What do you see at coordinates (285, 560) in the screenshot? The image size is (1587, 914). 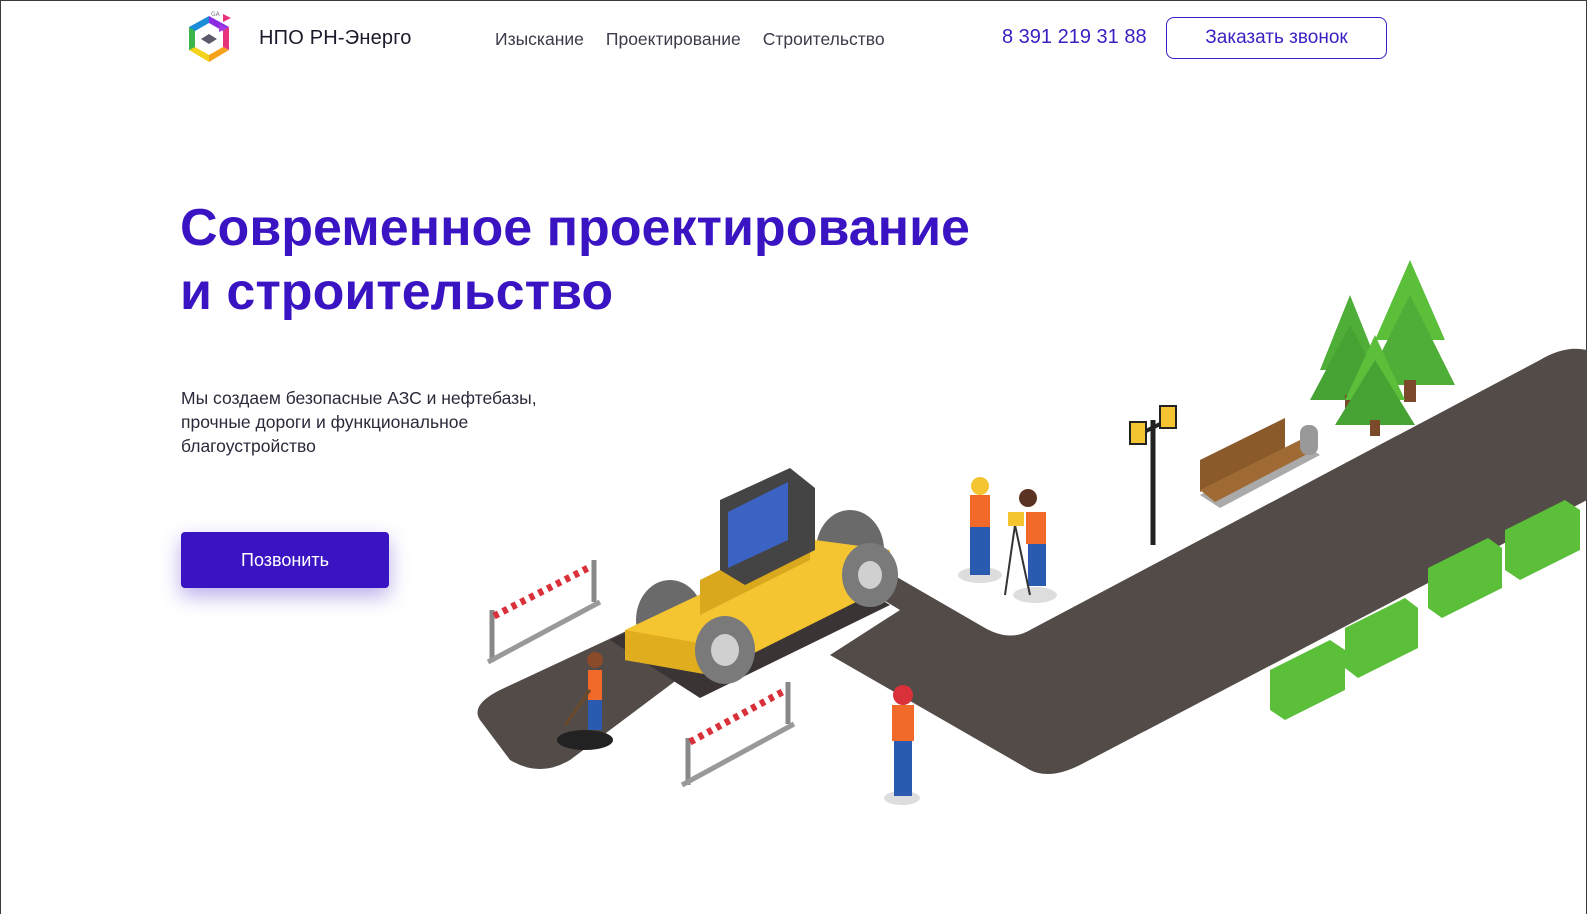 I see `call-button: Позвонить` at bounding box center [285, 560].